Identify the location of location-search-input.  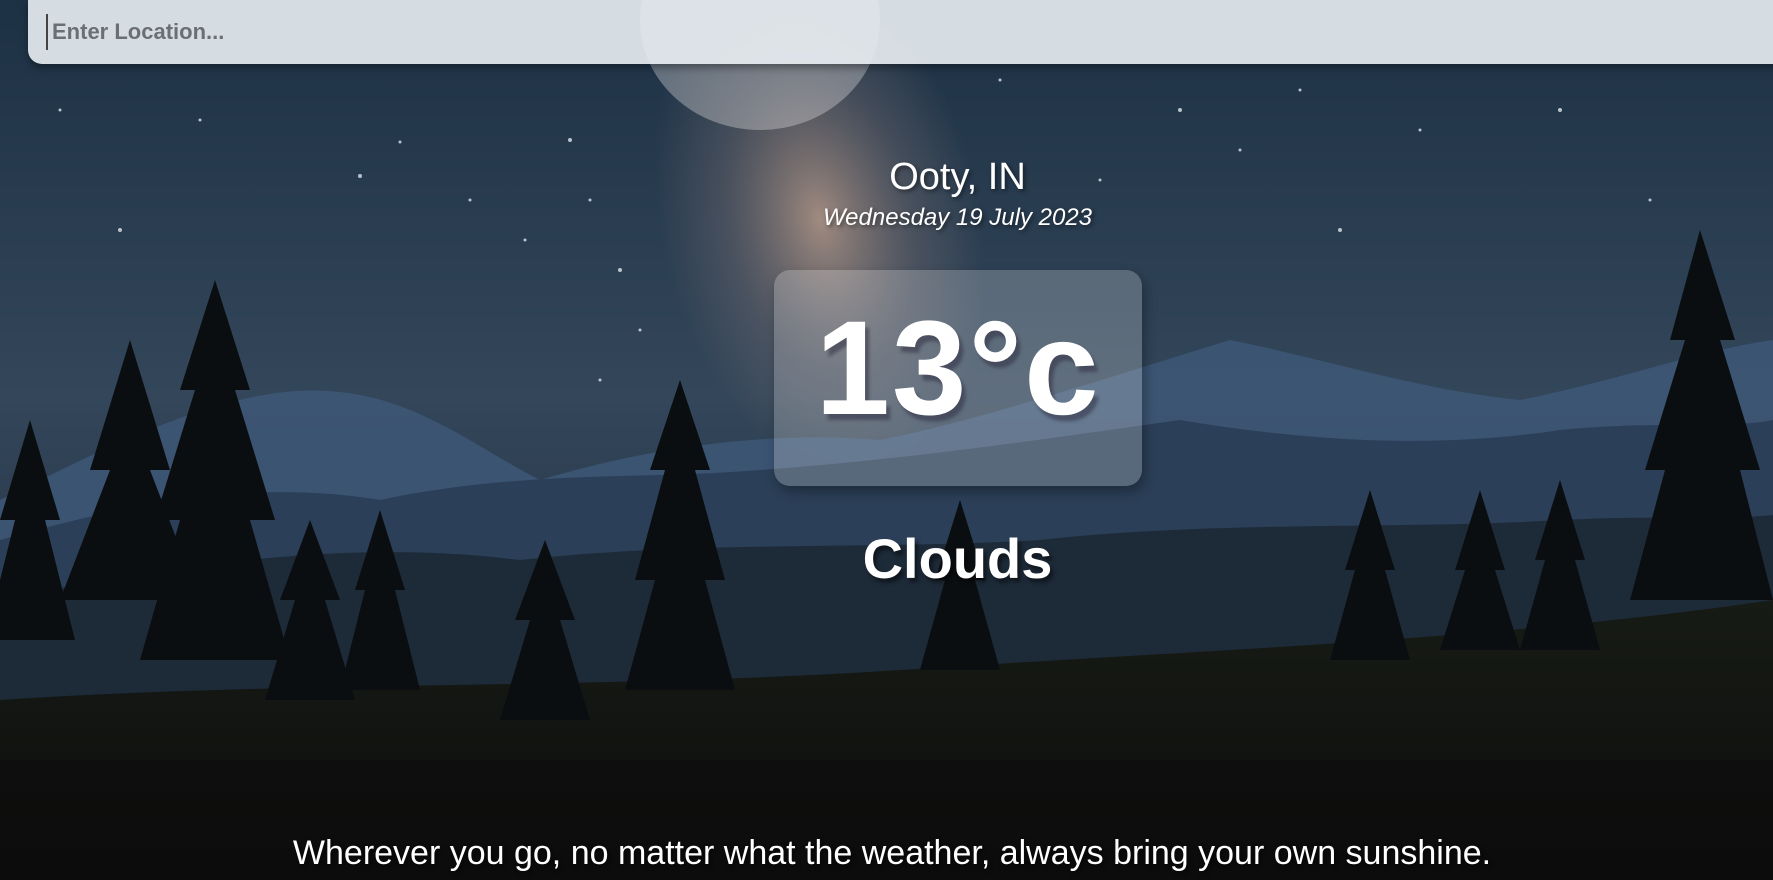
(800, 32).